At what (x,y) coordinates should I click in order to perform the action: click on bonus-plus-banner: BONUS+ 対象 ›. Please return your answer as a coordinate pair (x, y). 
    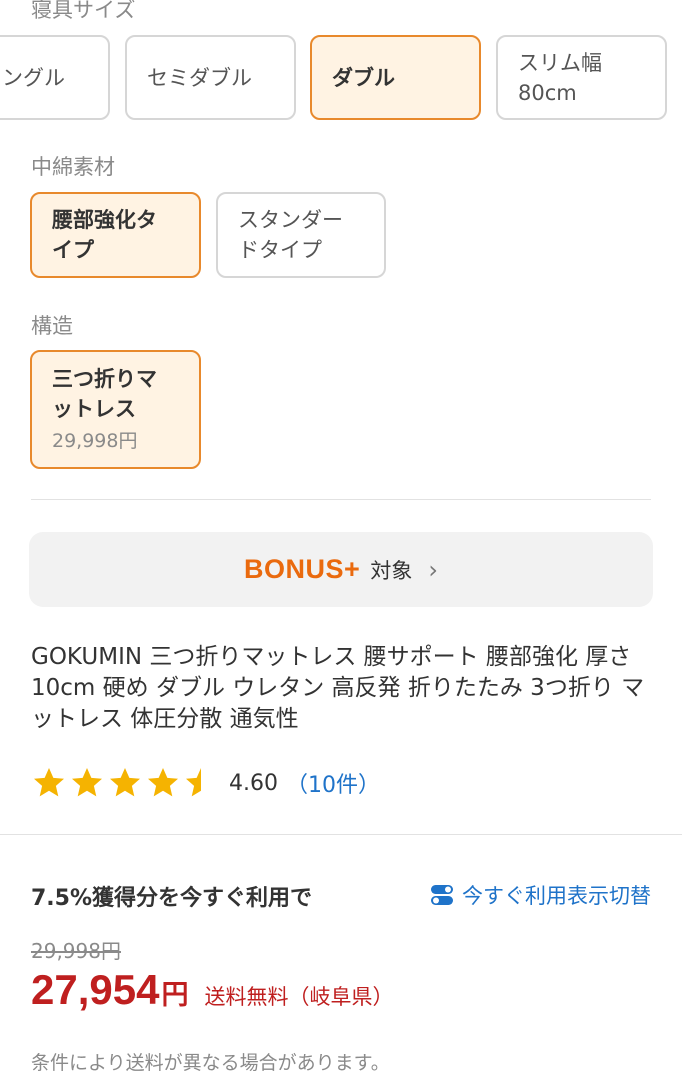
    Looking at the image, I should click on (341, 569).